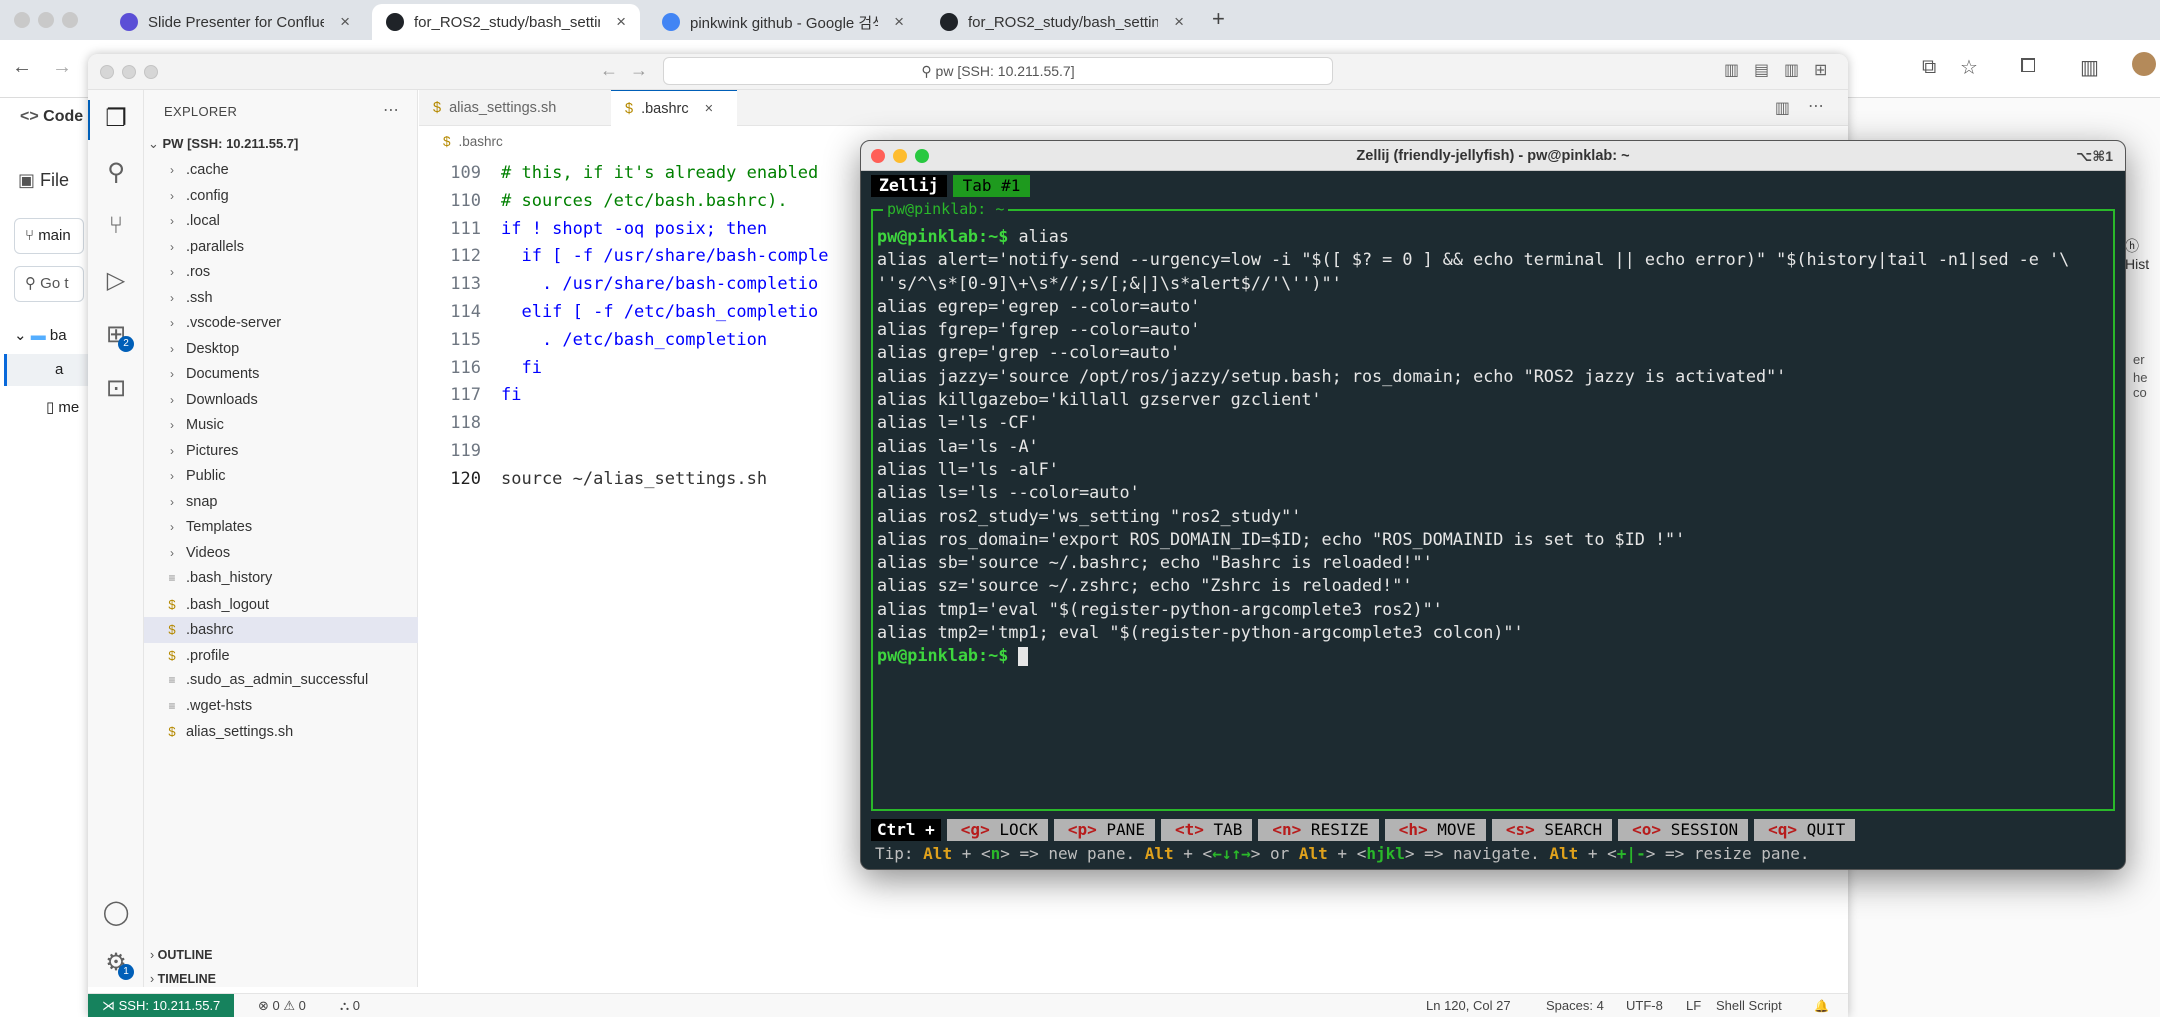  I want to click on language-mode-status: Shell Script, so click(1749, 1005).